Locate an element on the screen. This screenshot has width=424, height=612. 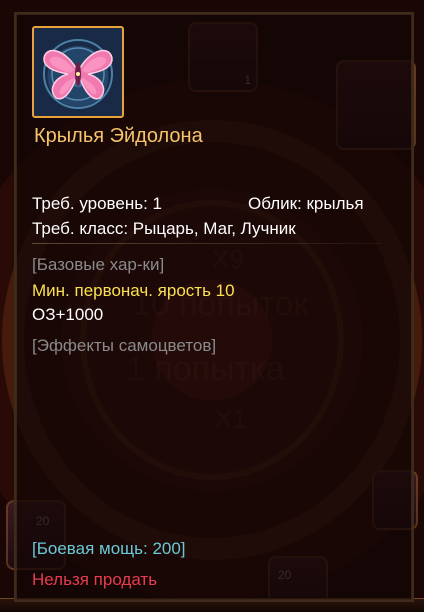
section-divider is located at coordinates (207, 243).